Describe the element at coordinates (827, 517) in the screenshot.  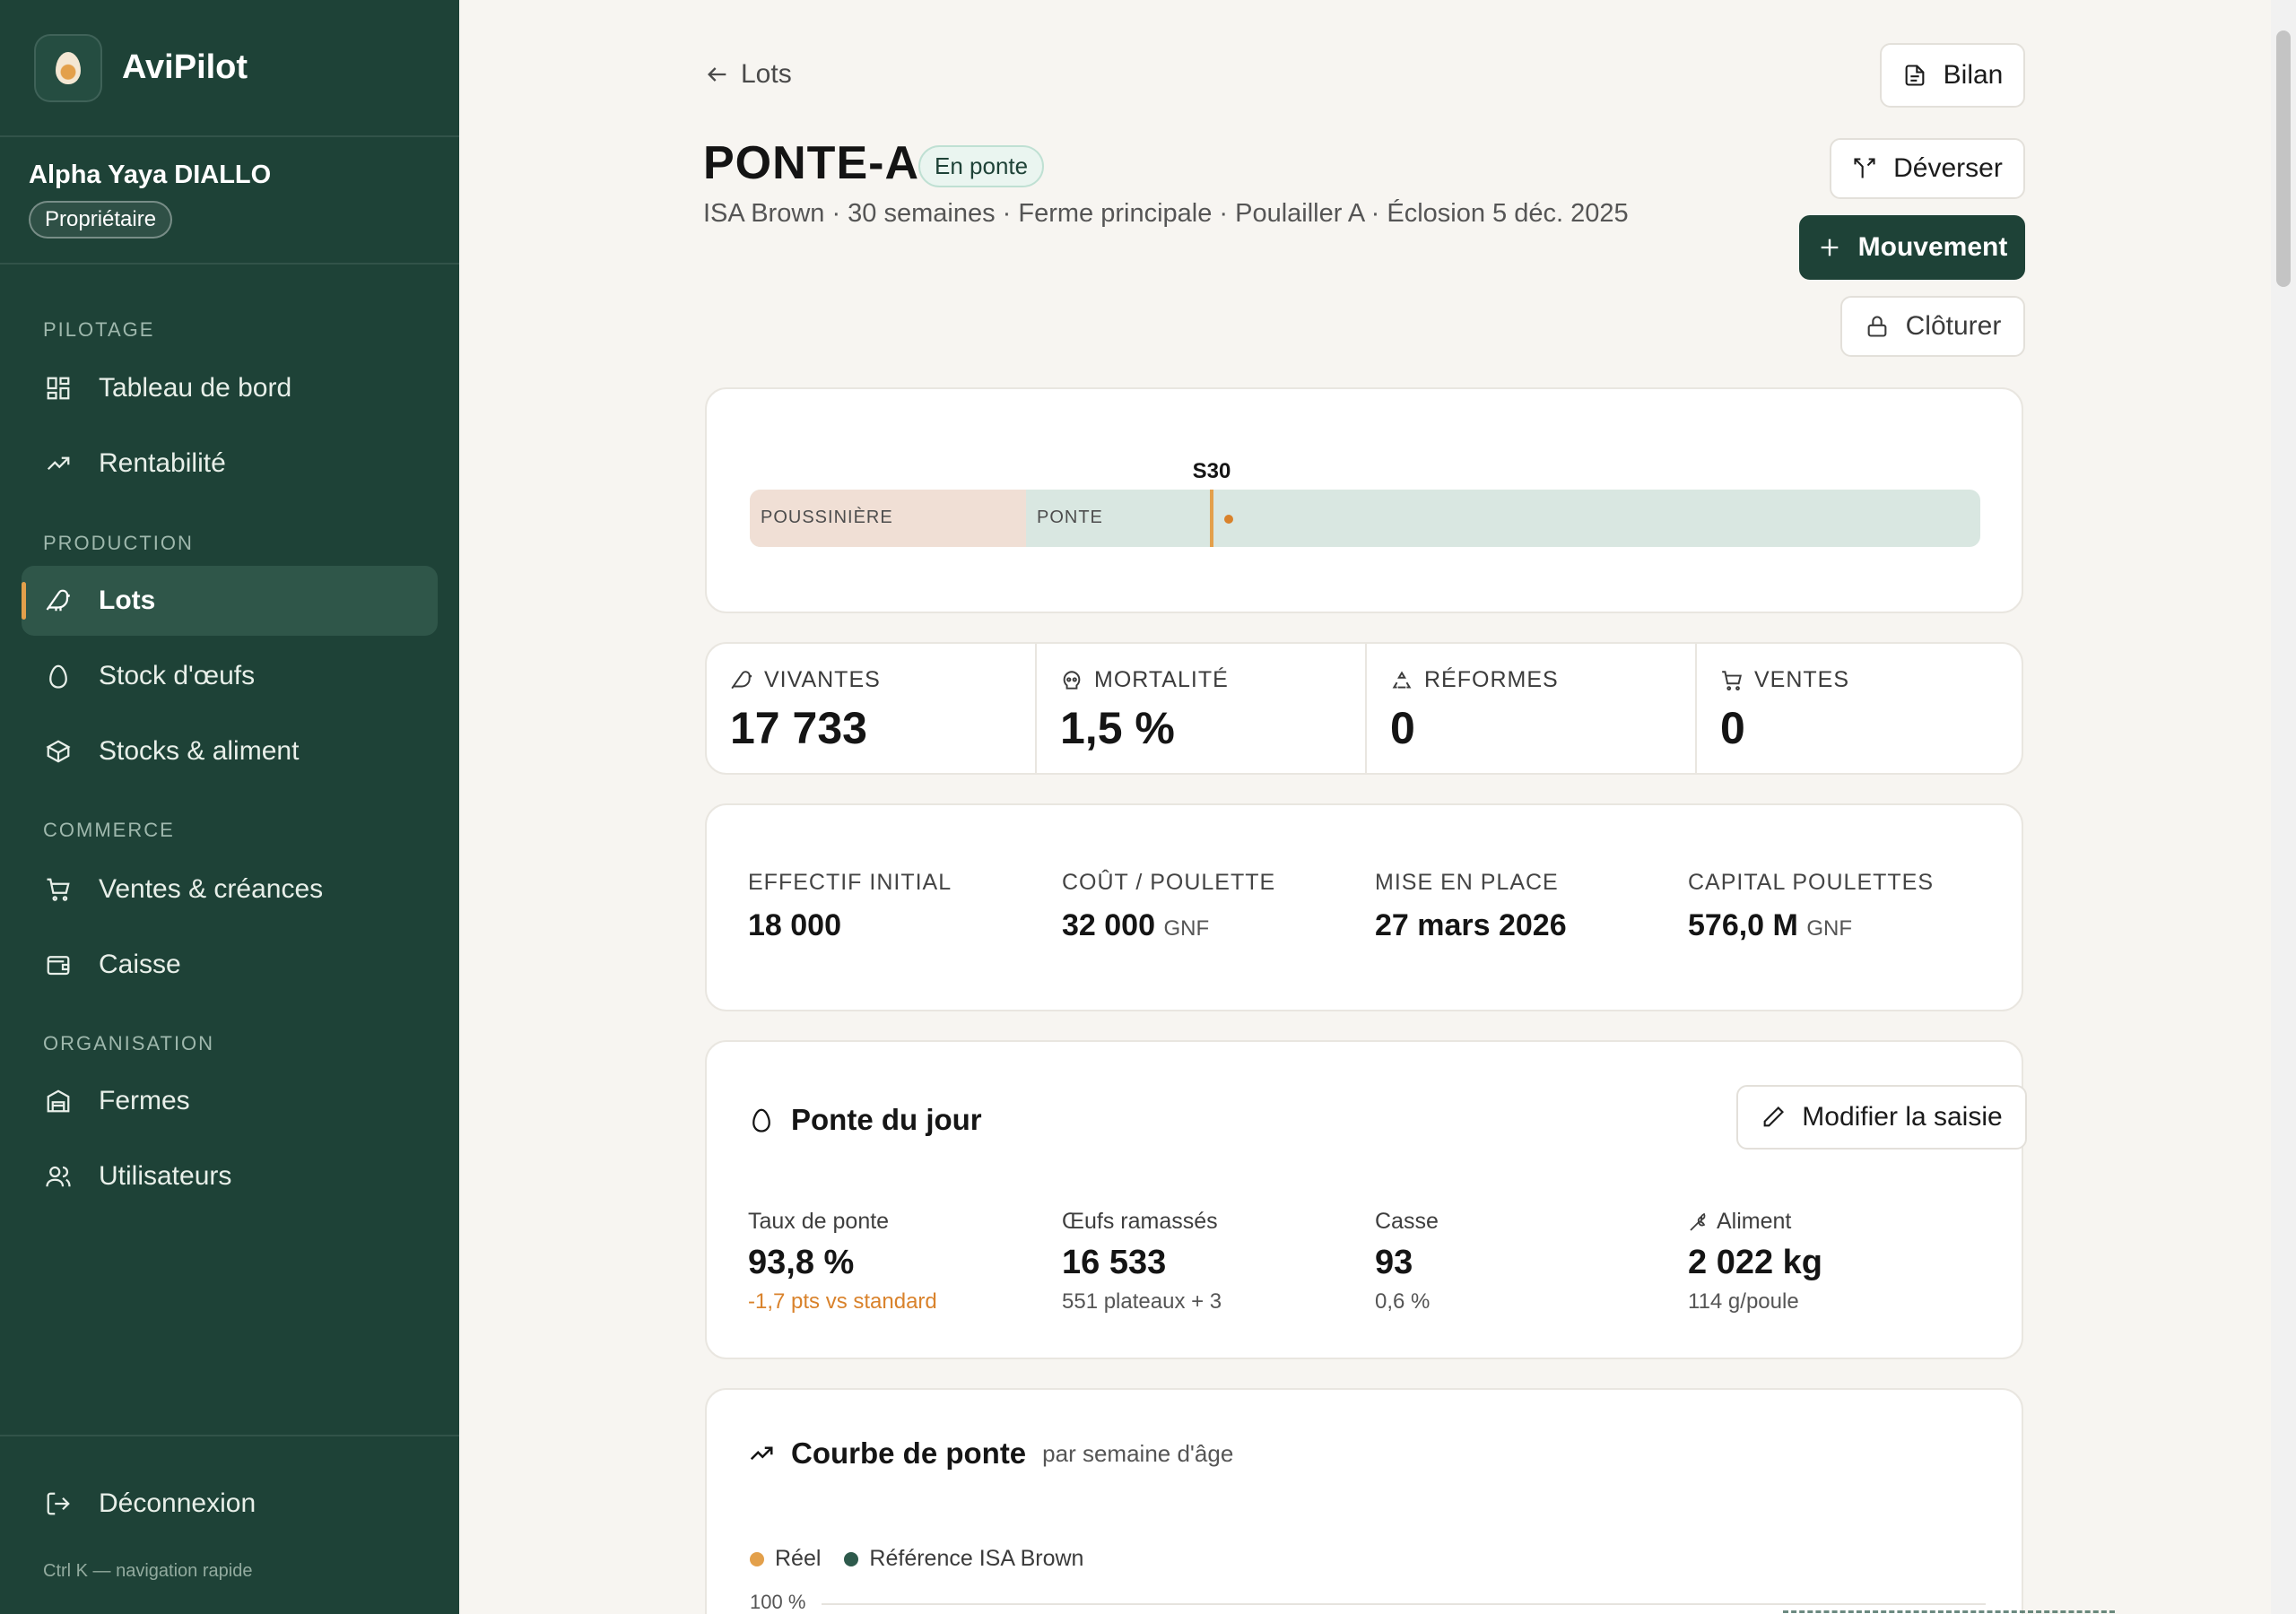
I see `timeline-phase-label: POUSSINIÈRE` at that location.